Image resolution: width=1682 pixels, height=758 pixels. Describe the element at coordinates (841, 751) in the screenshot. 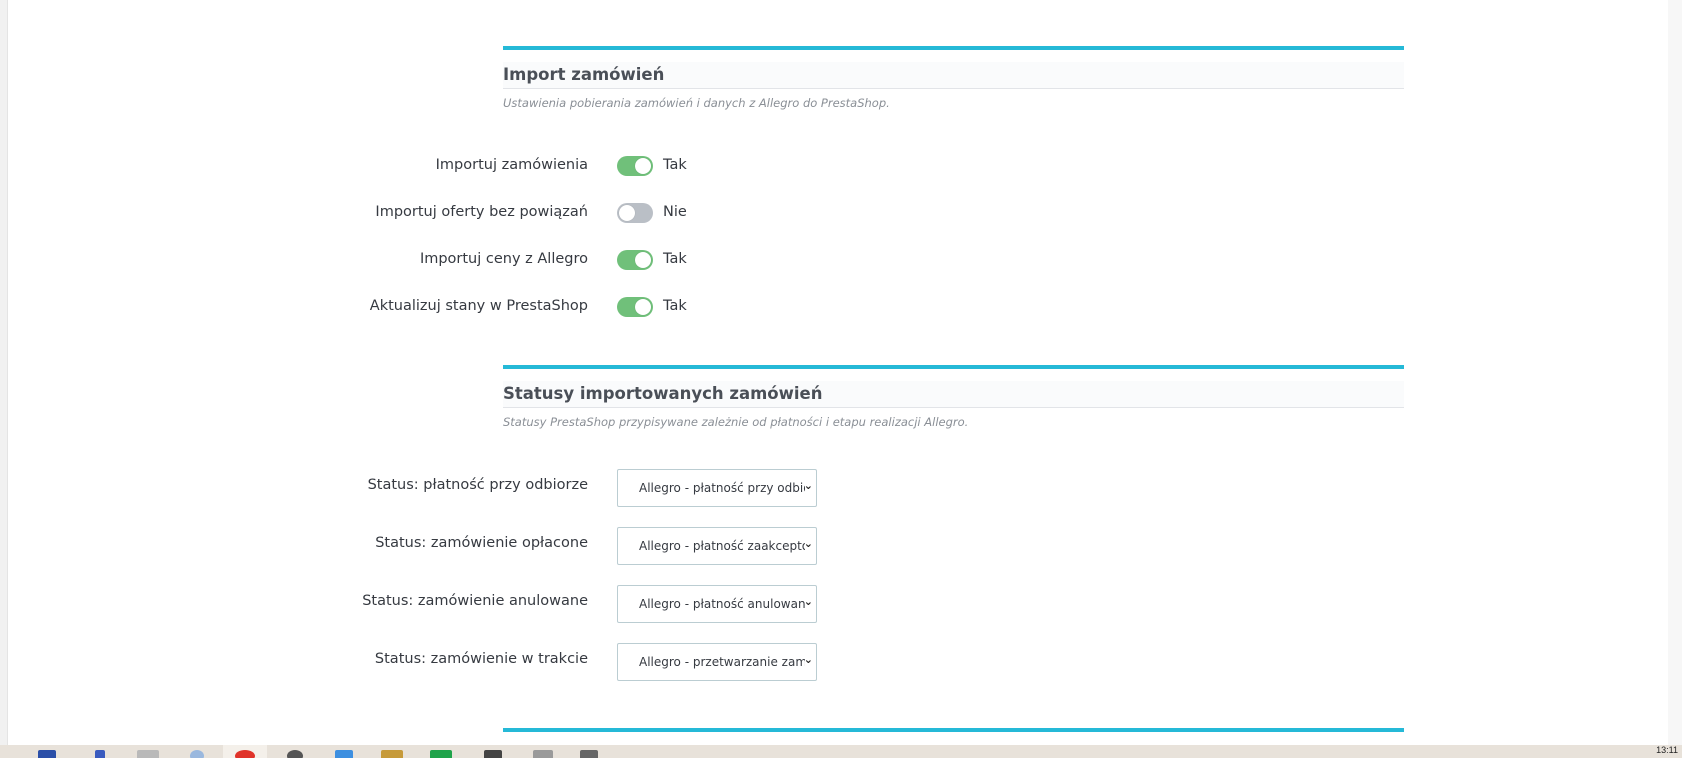

I see `taskbar: 13:11` at that location.